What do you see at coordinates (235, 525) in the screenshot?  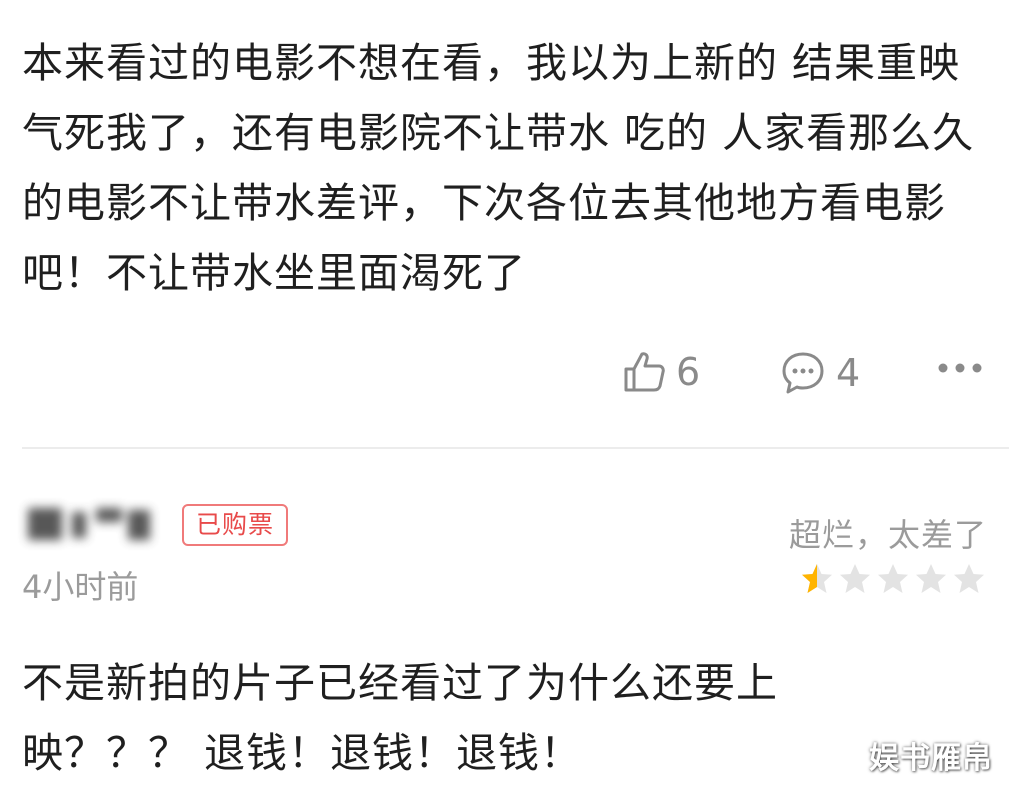 I see `purchased-ticket-badge: 已购票` at bounding box center [235, 525].